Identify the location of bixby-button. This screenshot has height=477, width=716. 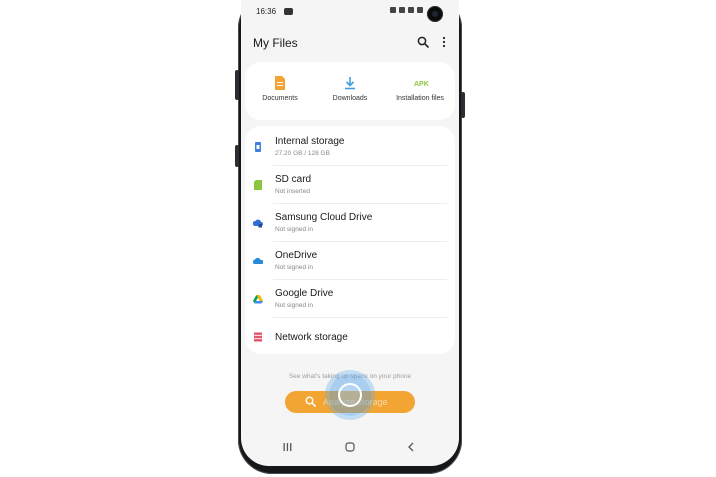
(237, 156).